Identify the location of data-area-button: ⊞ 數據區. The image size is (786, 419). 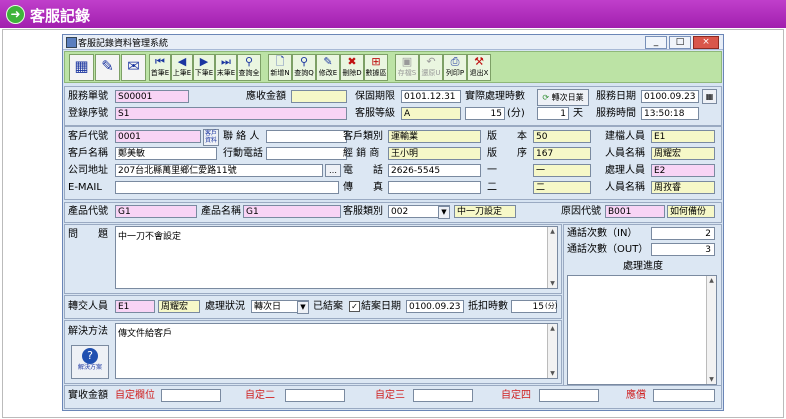
(376, 67).